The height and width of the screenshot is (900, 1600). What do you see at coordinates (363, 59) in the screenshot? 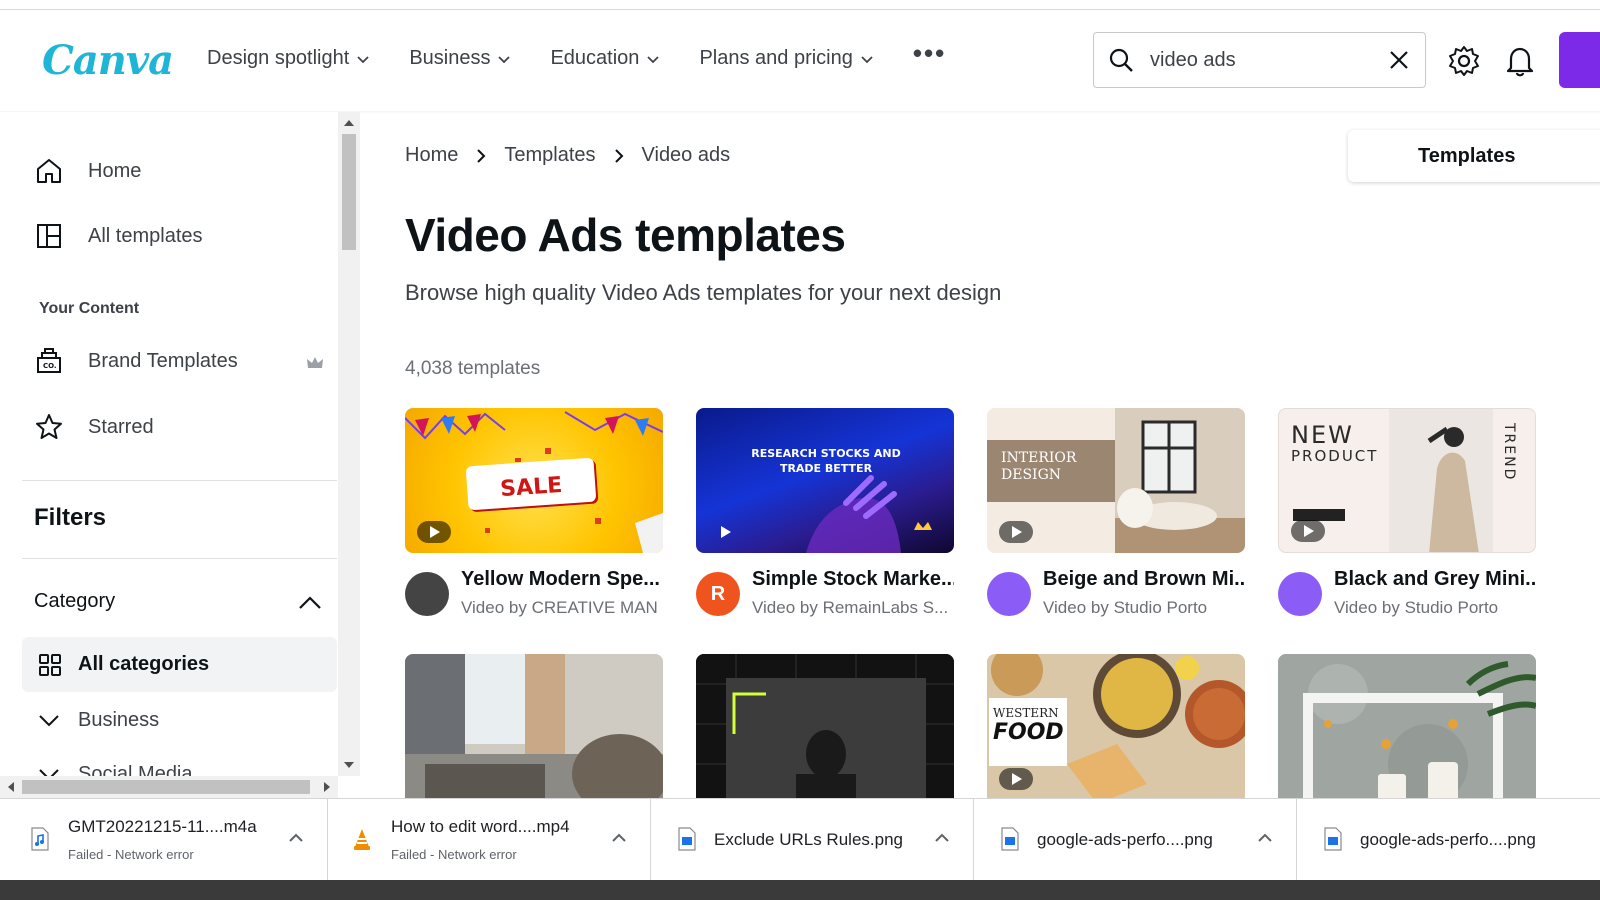
I see `chevron-down-icon` at bounding box center [363, 59].